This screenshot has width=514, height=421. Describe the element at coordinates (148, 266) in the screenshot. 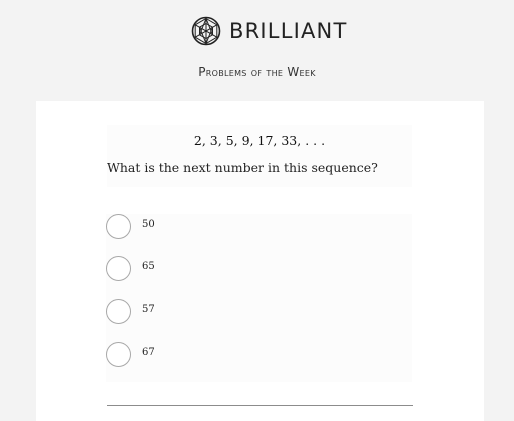

I see `choice-label: 65` at that location.